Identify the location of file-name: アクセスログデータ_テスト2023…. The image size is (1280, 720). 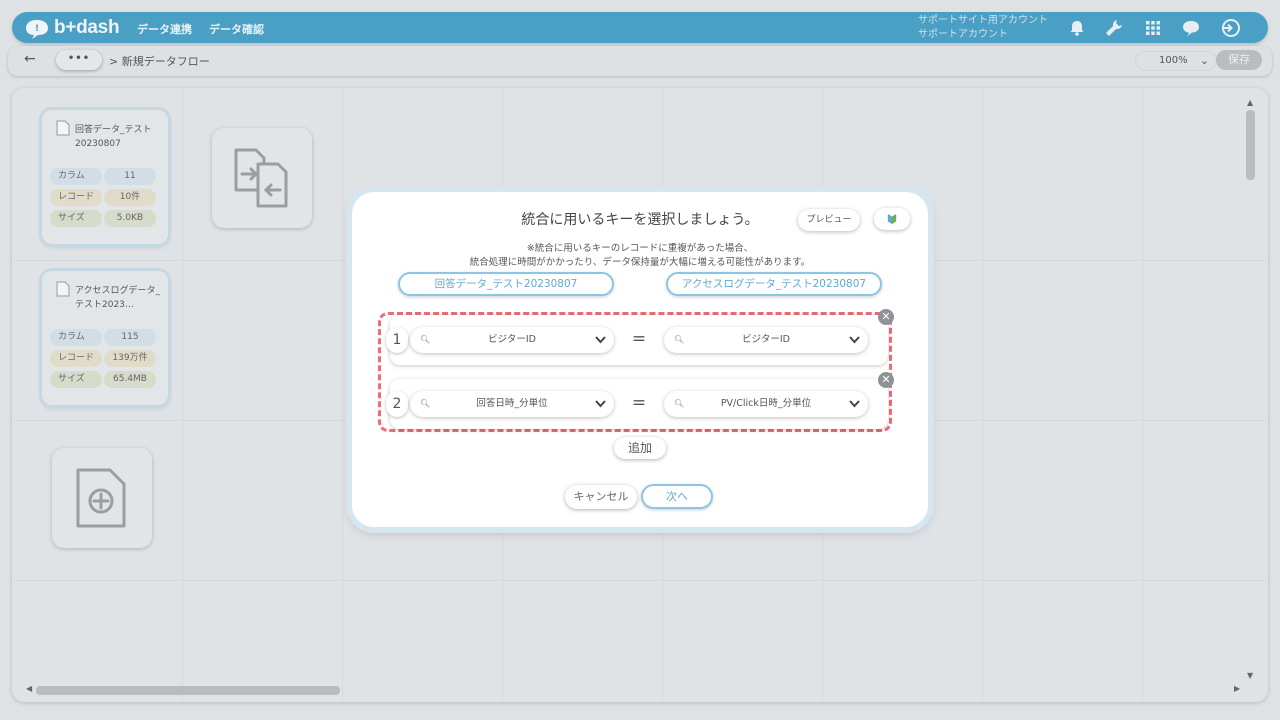
(118, 298).